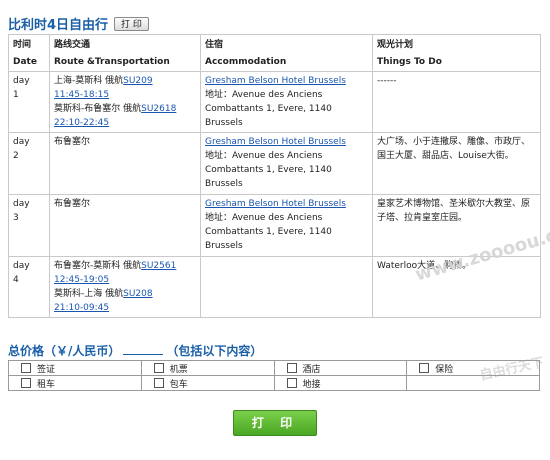 This screenshot has height=460, width=550. What do you see at coordinates (137, 294) in the screenshot?
I see `flight-link: SU208` at bounding box center [137, 294].